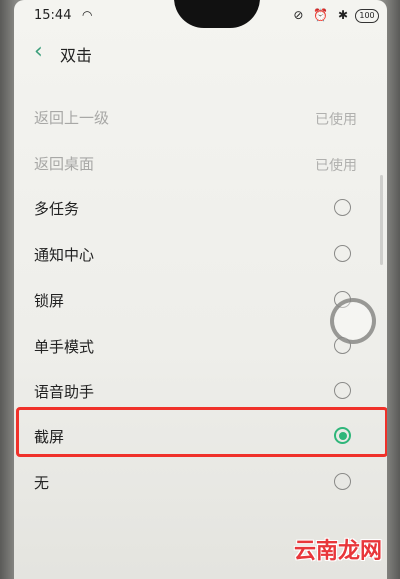 The height and width of the screenshot is (579, 400). Describe the element at coordinates (199, 391) in the screenshot. I see `option-row-voice: 语音助手` at that location.